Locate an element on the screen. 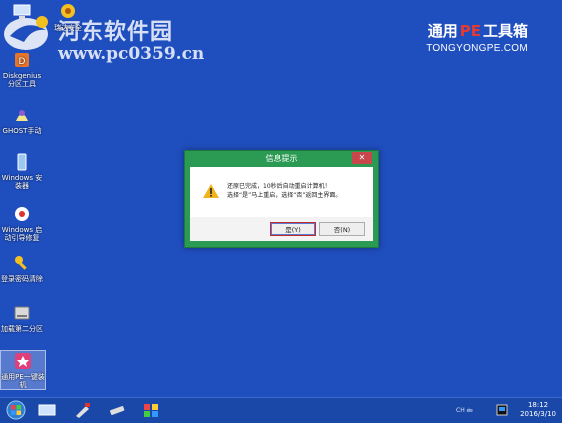 This screenshot has height=423, width=562. desktop-icon-password-clear: 登录密码清除 is located at coordinates (22, 268).